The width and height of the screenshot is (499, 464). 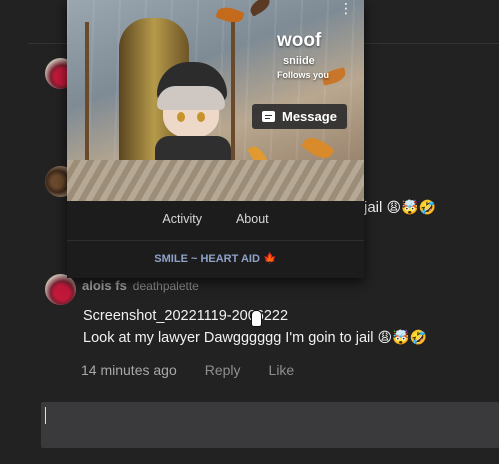 I want to click on maple-leaf-icon: 🍁, so click(x=270, y=259).